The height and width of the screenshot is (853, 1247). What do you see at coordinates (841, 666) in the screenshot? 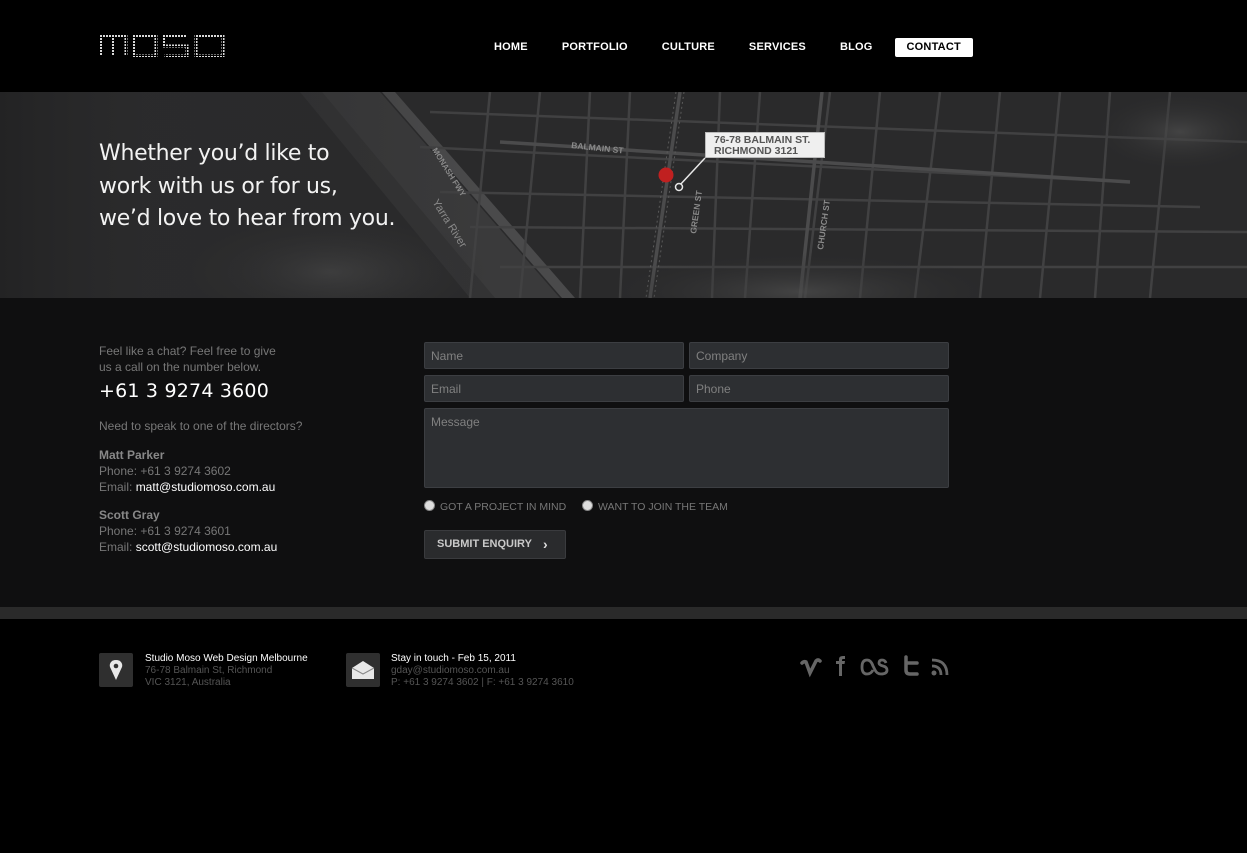
I see `facebook-icon` at bounding box center [841, 666].